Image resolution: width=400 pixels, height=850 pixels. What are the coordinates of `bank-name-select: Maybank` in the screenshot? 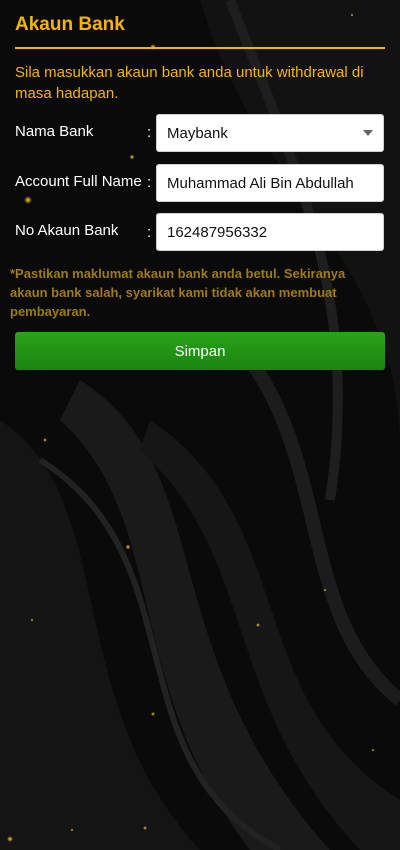 It's located at (270, 133).